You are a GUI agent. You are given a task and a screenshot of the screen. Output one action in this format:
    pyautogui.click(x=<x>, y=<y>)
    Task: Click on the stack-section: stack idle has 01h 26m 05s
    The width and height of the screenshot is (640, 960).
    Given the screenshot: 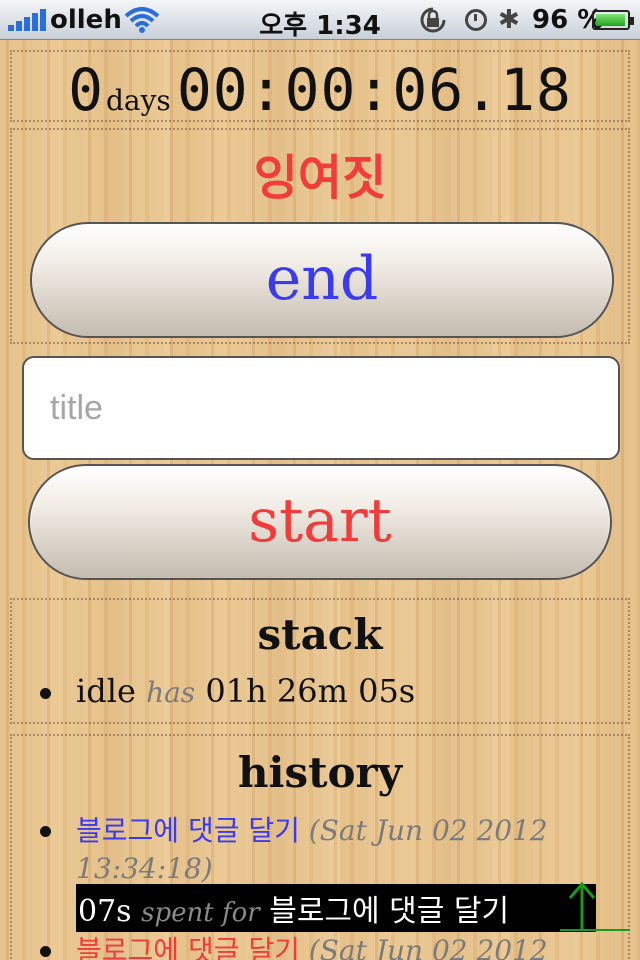 What is the action you would take?
    pyautogui.click(x=320, y=661)
    